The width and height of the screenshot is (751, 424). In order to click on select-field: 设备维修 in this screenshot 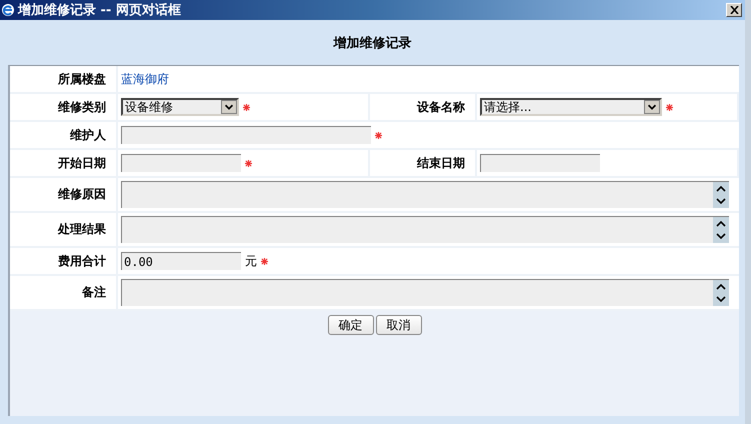, I will do `click(180, 107)`.